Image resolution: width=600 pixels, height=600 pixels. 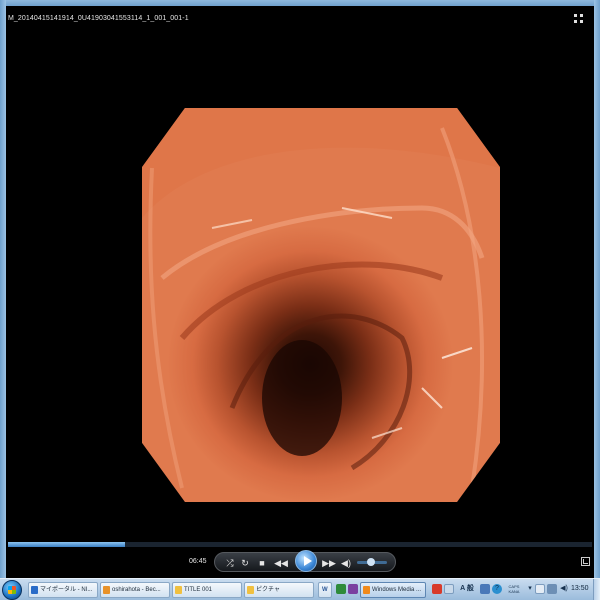 I want to click on task-label: TITLE 001, so click(x=198, y=590).